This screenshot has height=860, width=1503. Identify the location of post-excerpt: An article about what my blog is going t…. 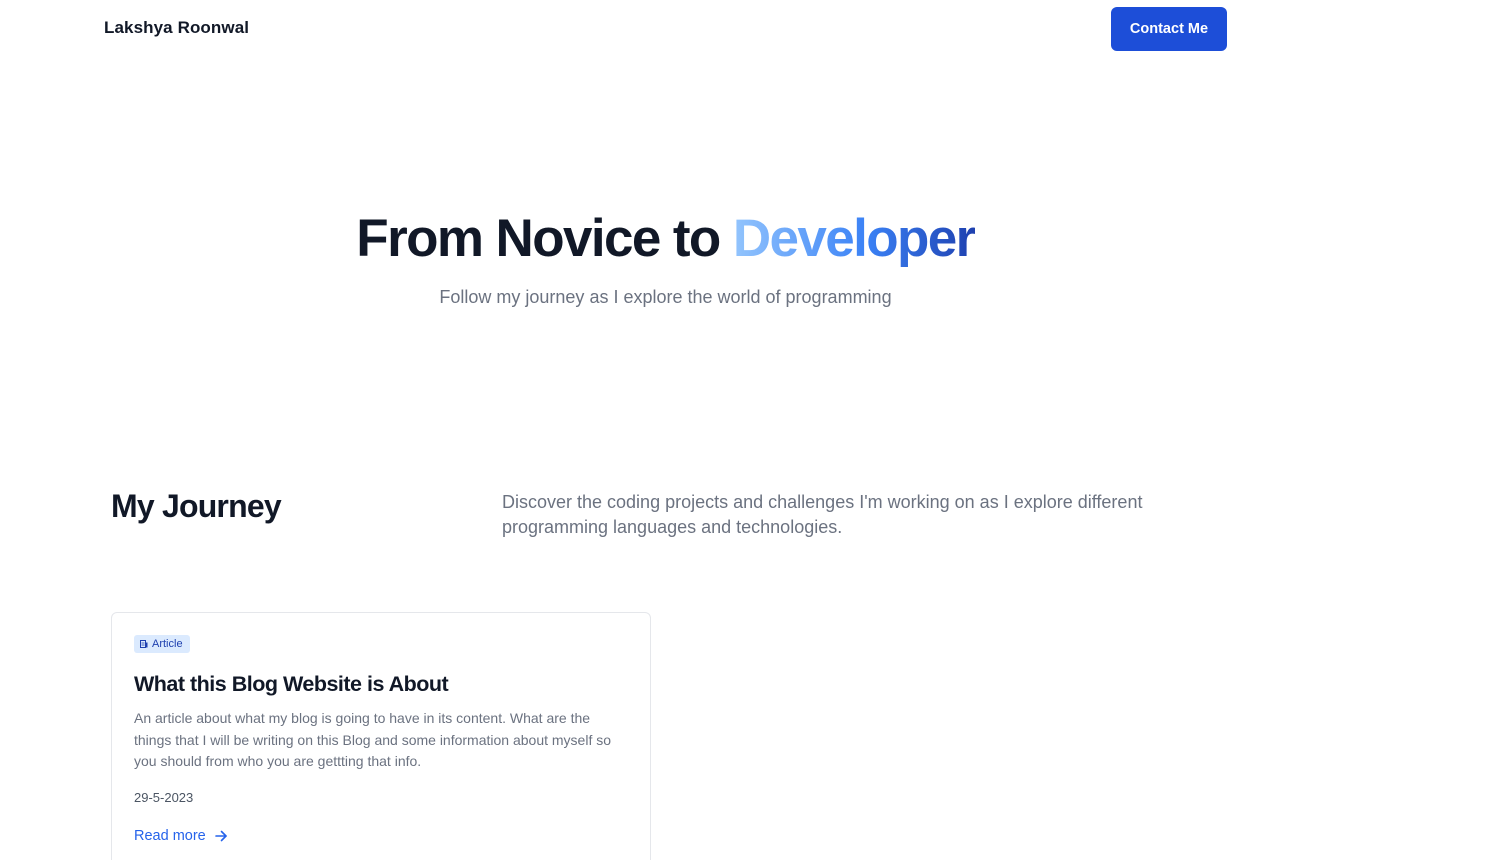
(373, 739).